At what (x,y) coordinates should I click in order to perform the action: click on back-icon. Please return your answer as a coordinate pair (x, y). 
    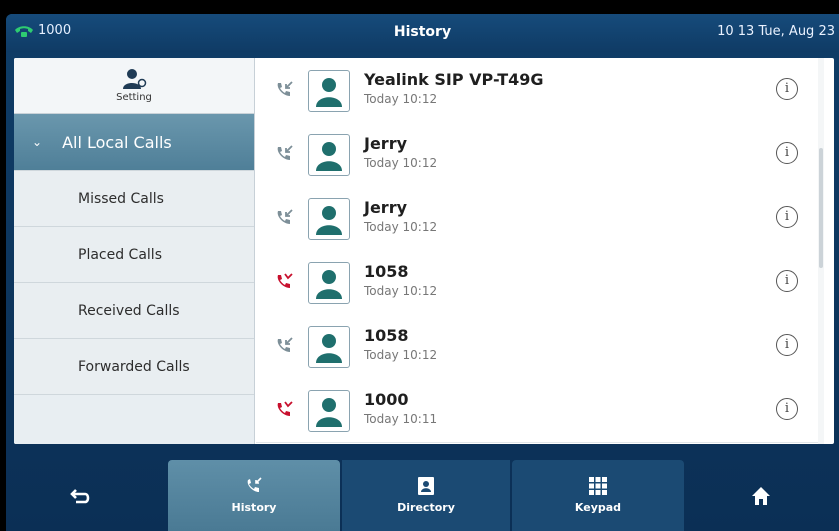
    Looking at the image, I should click on (80, 495).